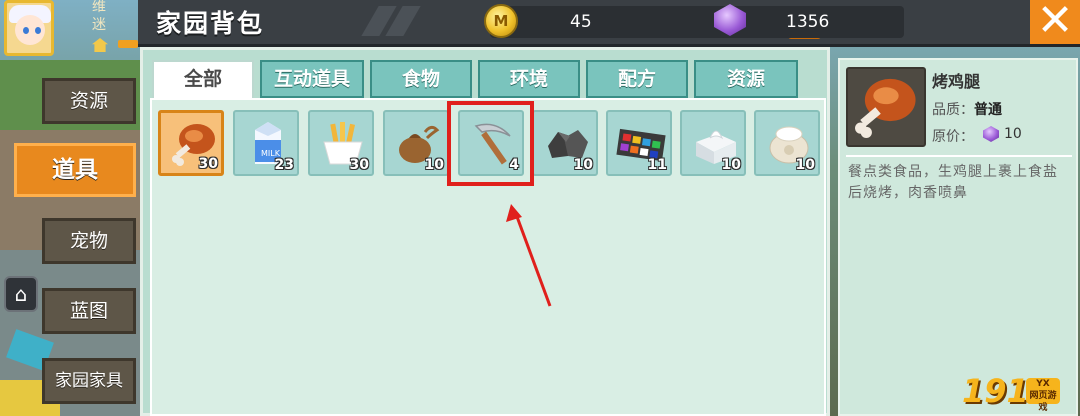 The width and height of the screenshot is (1080, 416). Describe the element at coordinates (490, 143) in the screenshot. I see `highlight-box` at that location.